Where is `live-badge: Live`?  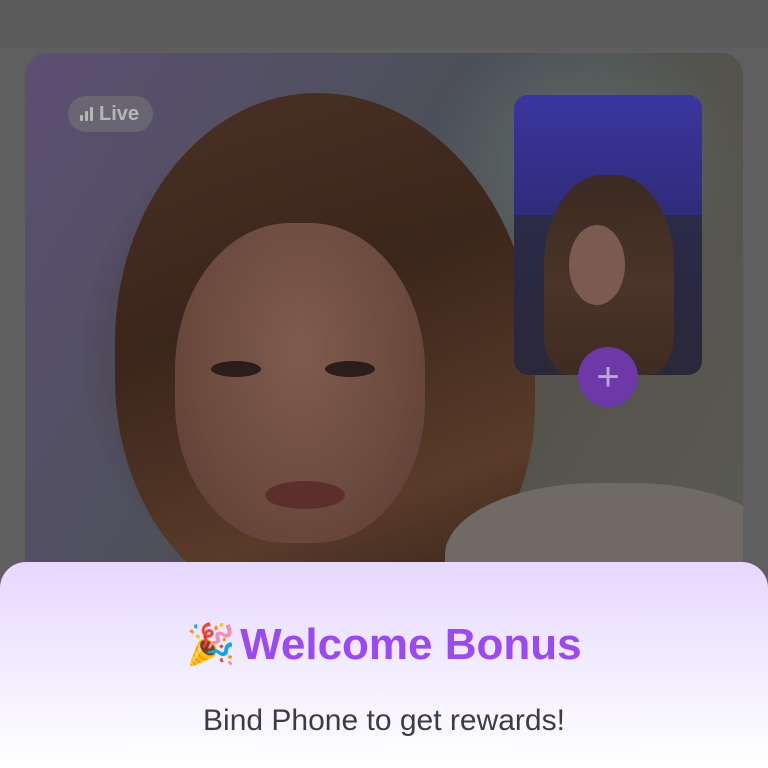 live-badge: Live is located at coordinates (111, 114).